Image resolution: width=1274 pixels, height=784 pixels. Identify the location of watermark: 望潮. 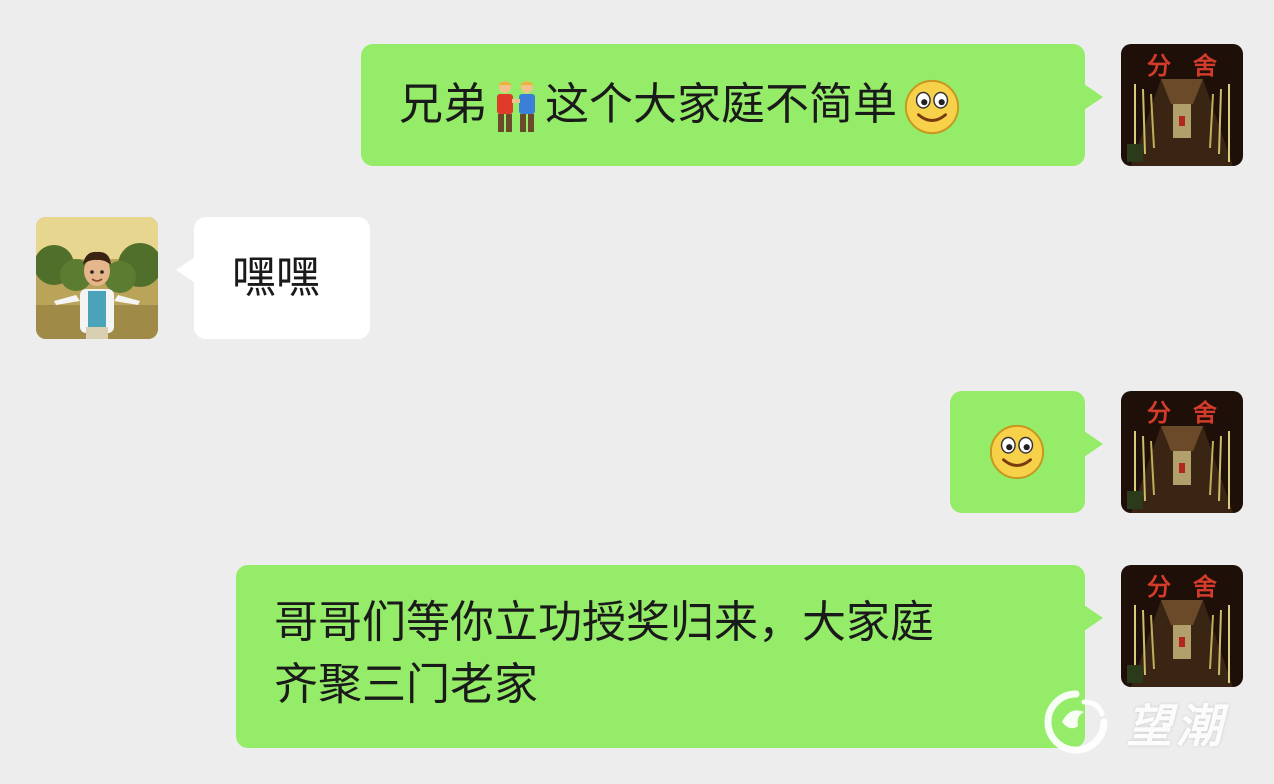
(1150, 723).